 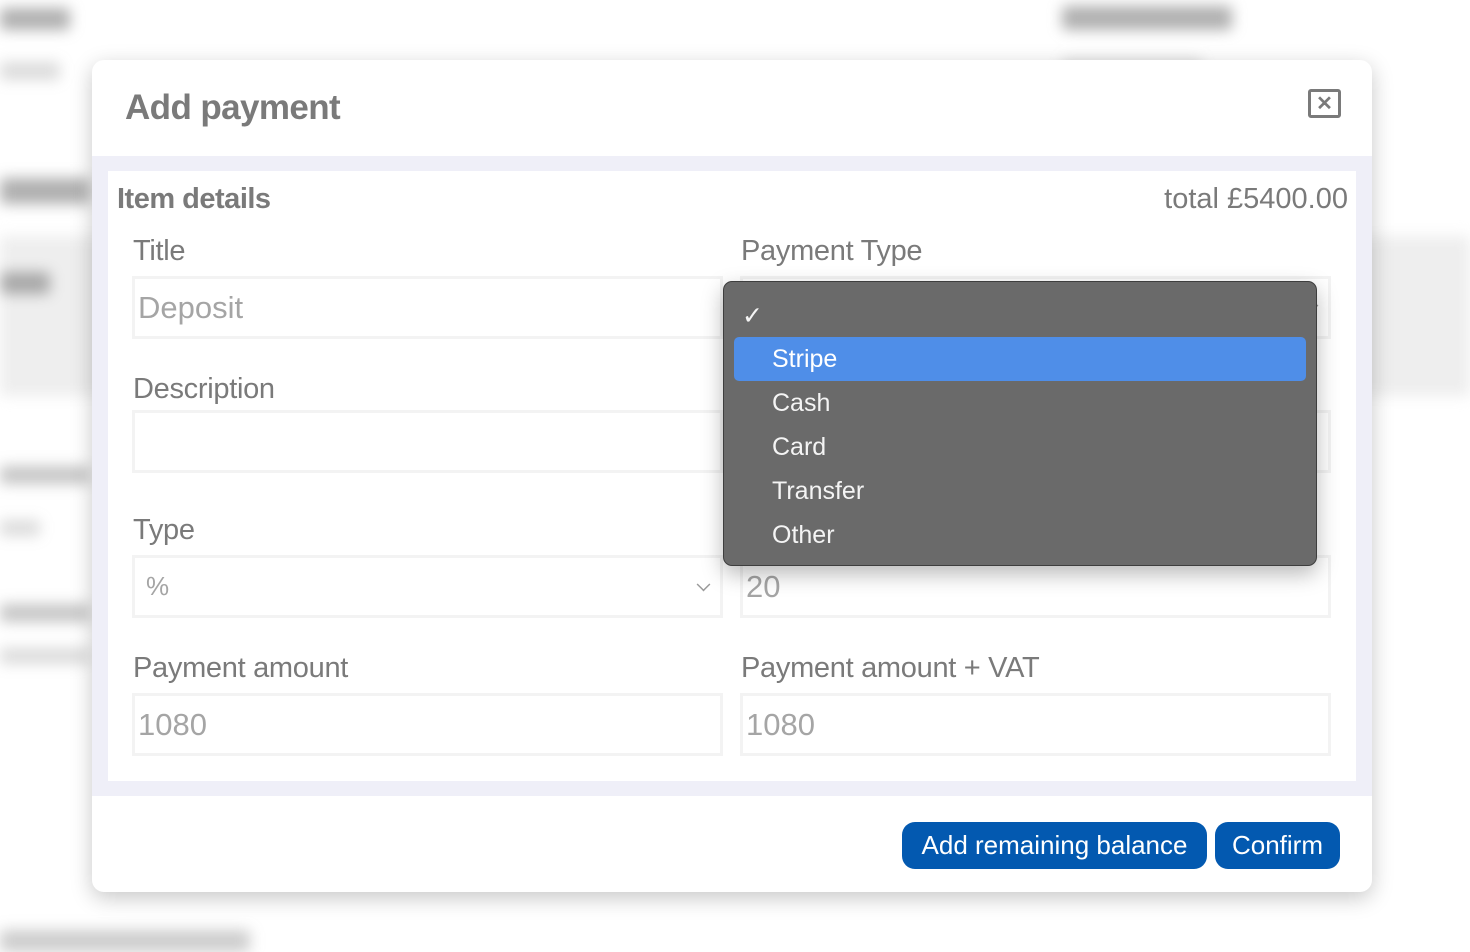 I want to click on payment-amount-label: Payment amount, so click(x=241, y=668).